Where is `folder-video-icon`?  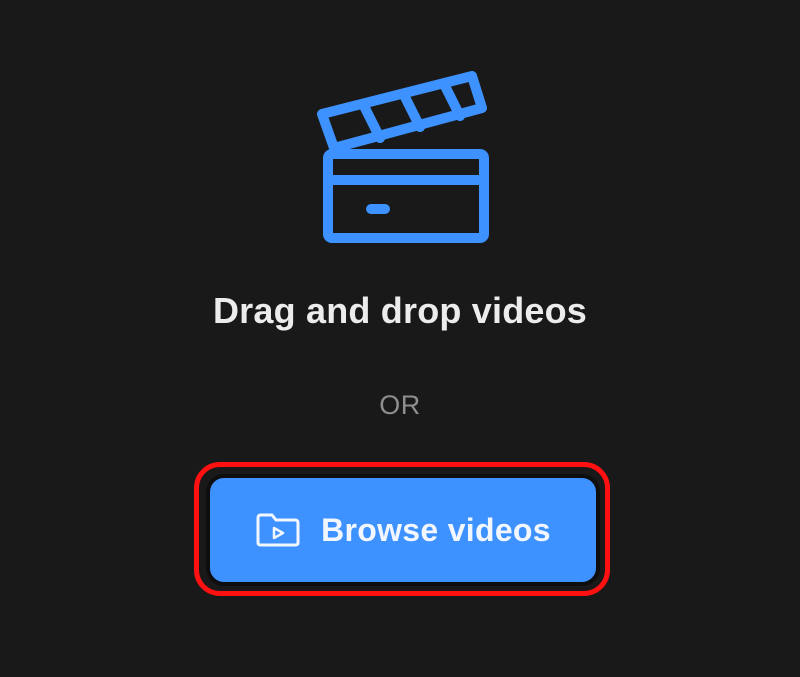 folder-video-icon is located at coordinates (278, 530).